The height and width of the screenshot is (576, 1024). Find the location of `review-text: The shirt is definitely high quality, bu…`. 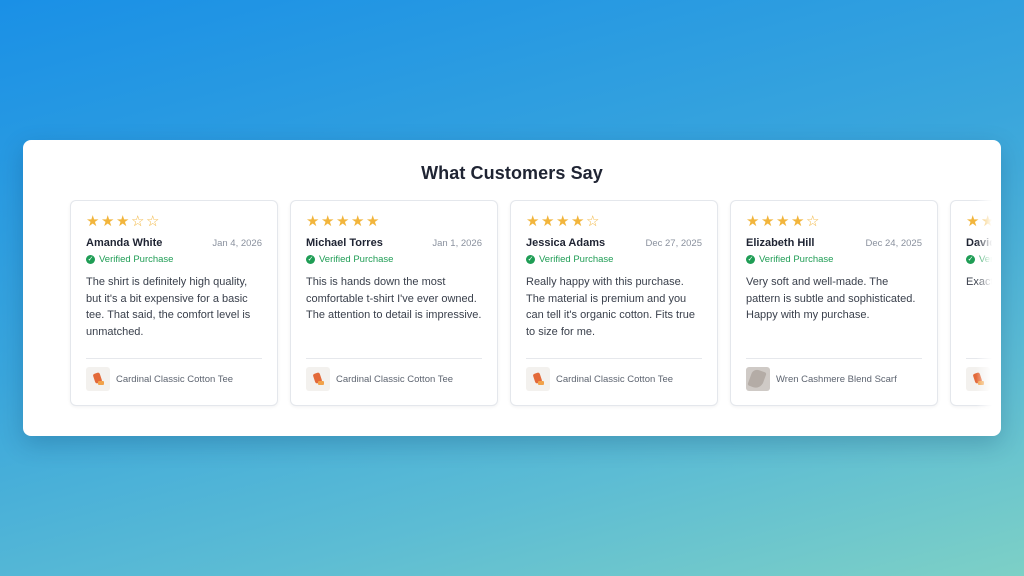

review-text: The shirt is definitely high quality, bu… is located at coordinates (168, 307).